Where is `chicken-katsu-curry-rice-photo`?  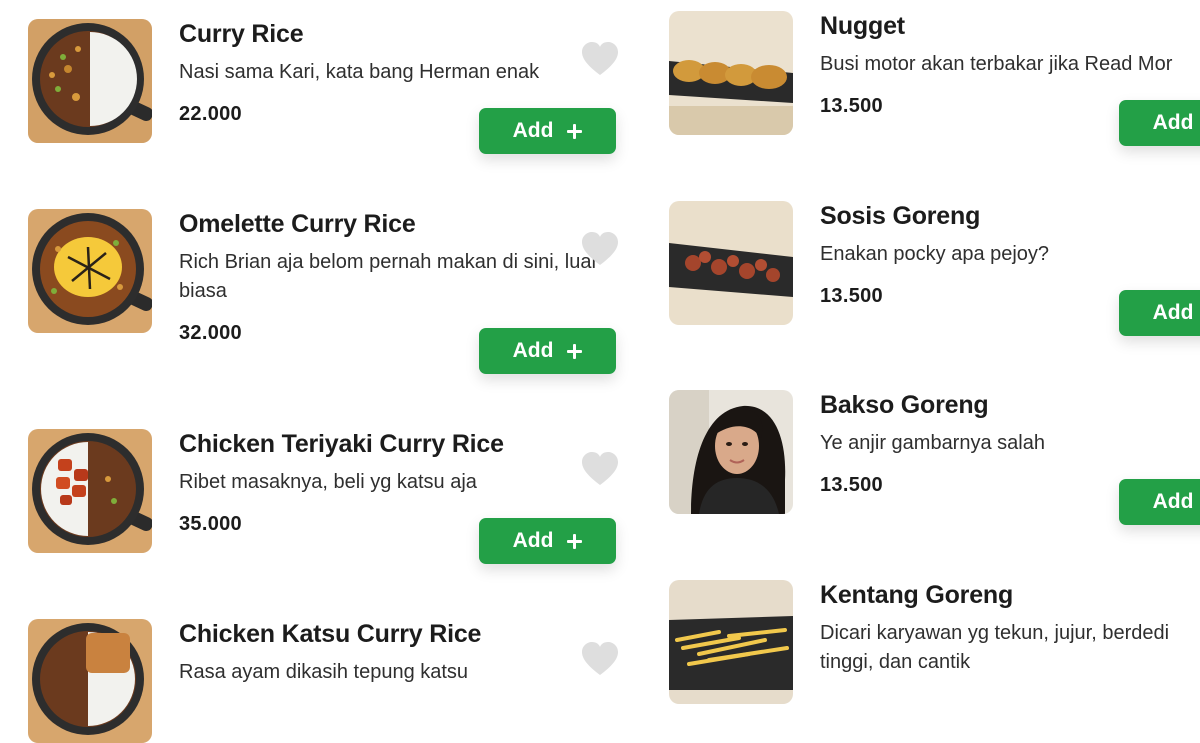 chicken-katsu-curry-rice-photo is located at coordinates (90, 681).